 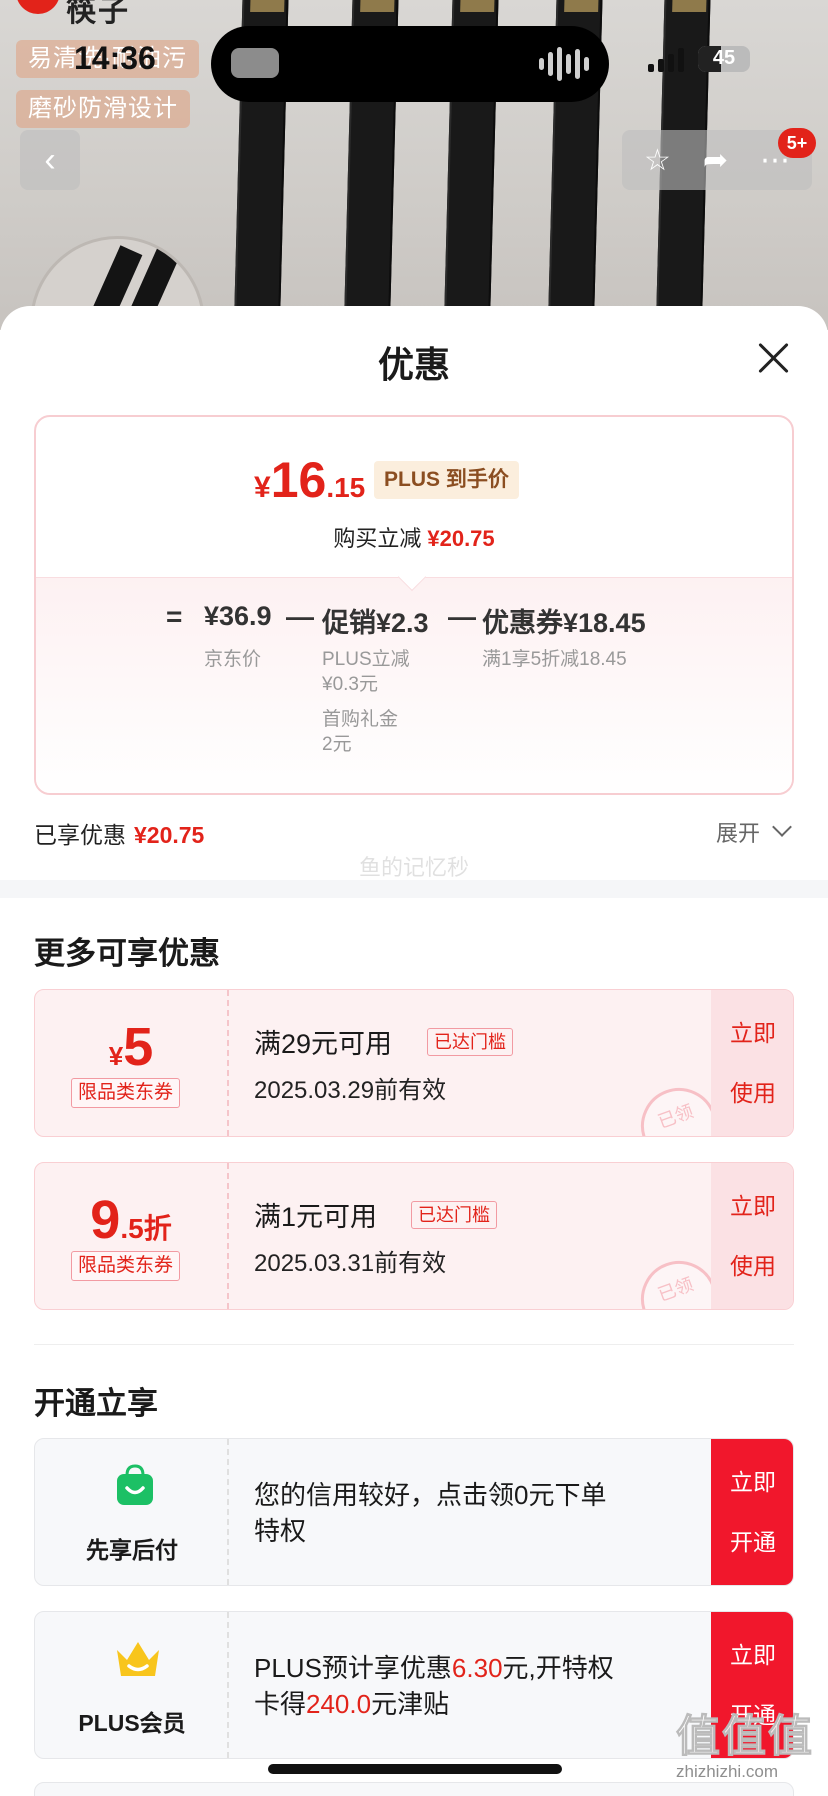 I want to click on service-name: 先享后付, so click(x=132, y=1550).